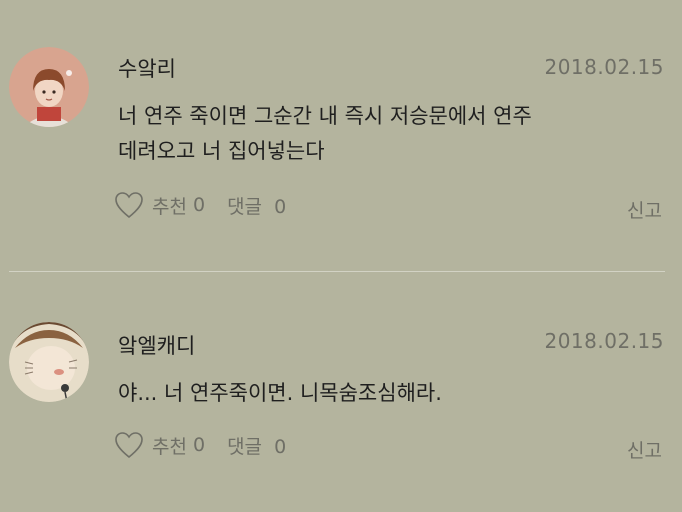 The width and height of the screenshot is (682, 512). What do you see at coordinates (378, 134) in the screenshot?
I see `comment-text: 너 연주 죽이면 그순간 내 즉시 저승문에서 연주 데려오고 너 집어넣는다` at bounding box center [378, 134].